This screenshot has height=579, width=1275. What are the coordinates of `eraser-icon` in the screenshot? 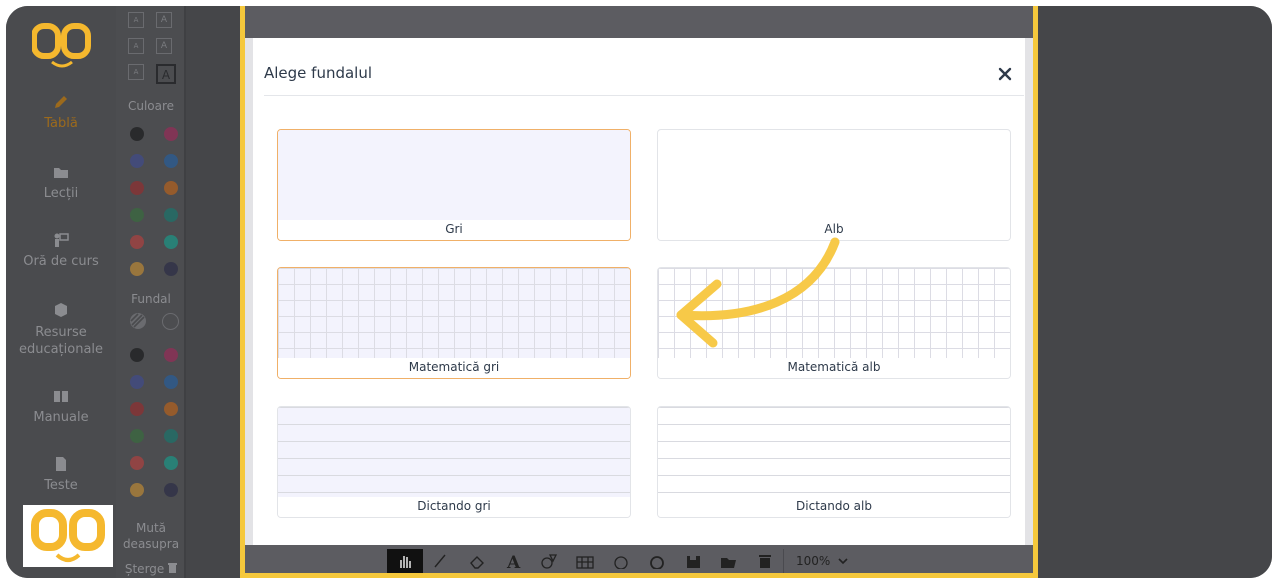 It's located at (477, 562).